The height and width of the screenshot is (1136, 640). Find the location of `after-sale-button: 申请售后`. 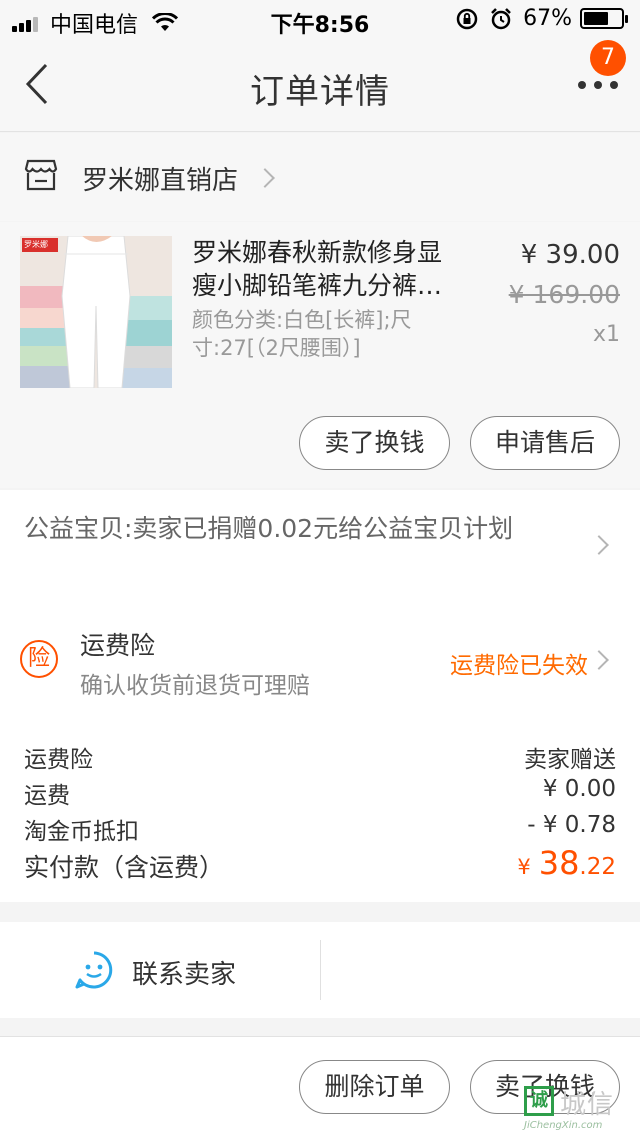

after-sale-button: 申请售后 is located at coordinates (545, 443).